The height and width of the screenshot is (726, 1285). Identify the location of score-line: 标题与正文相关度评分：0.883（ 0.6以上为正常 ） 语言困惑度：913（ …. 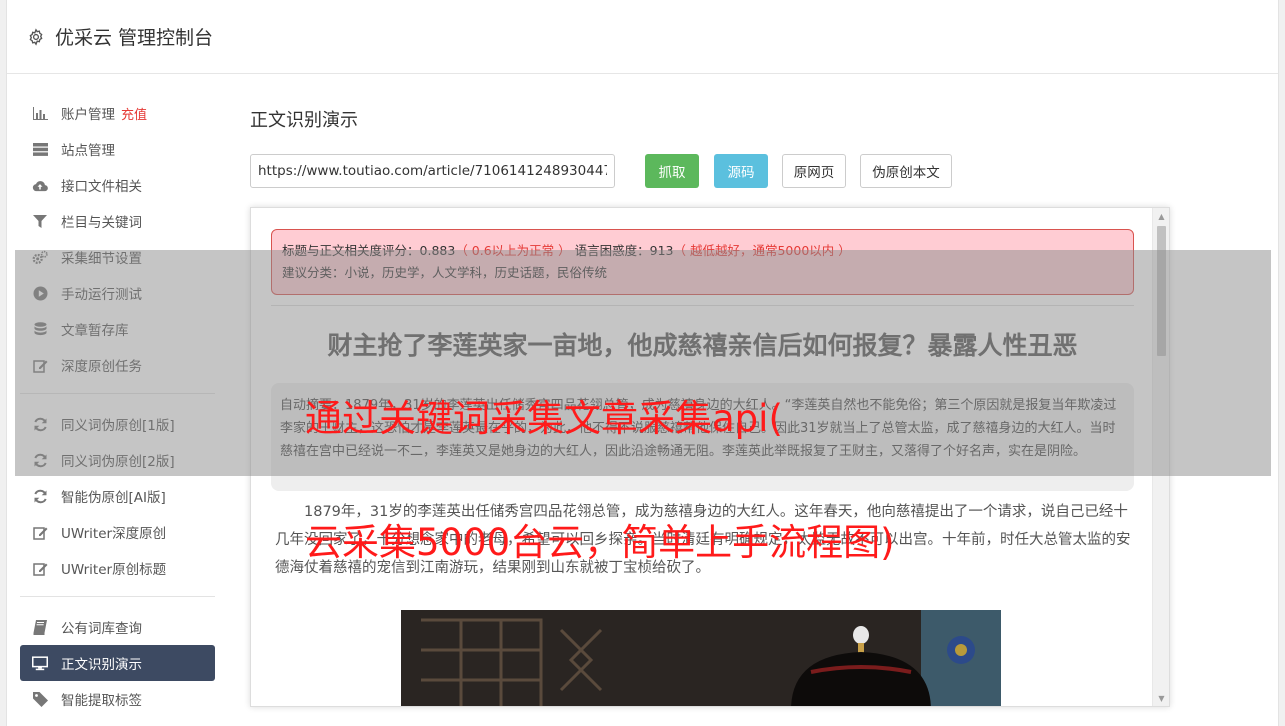
(702, 251).